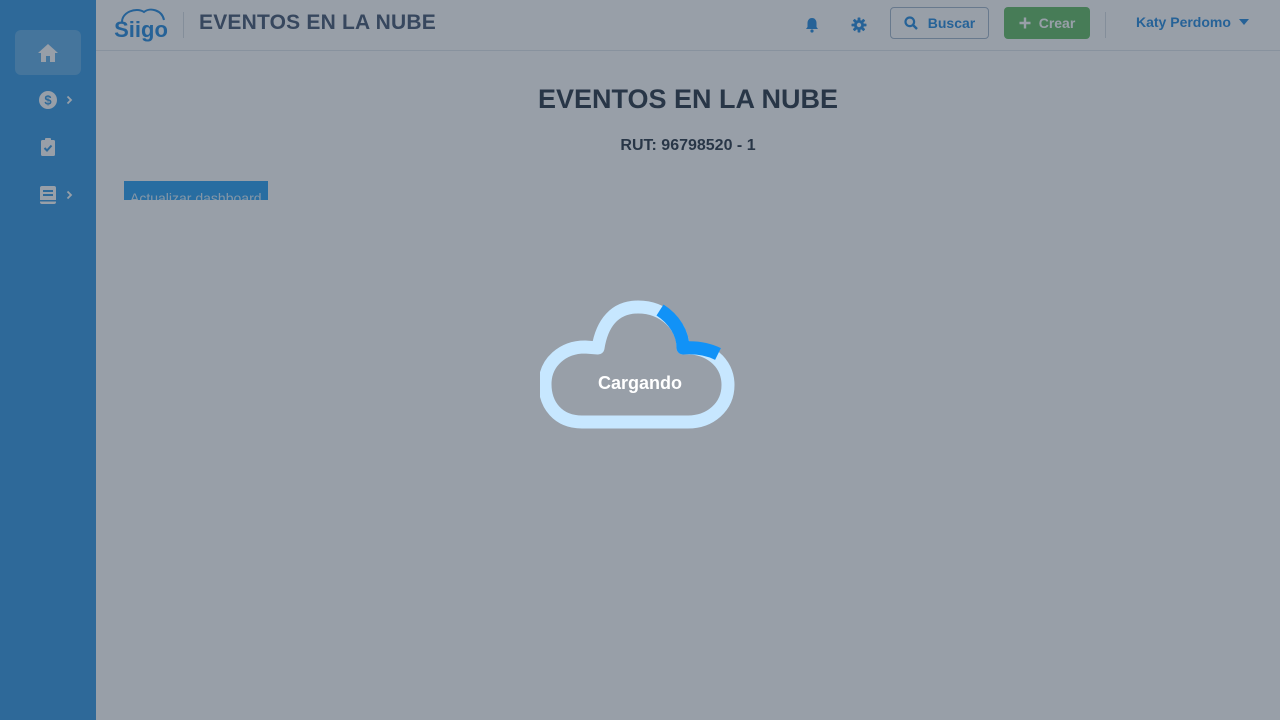  Describe the element at coordinates (637, 364) in the screenshot. I see `cloud-loader-icon` at that location.